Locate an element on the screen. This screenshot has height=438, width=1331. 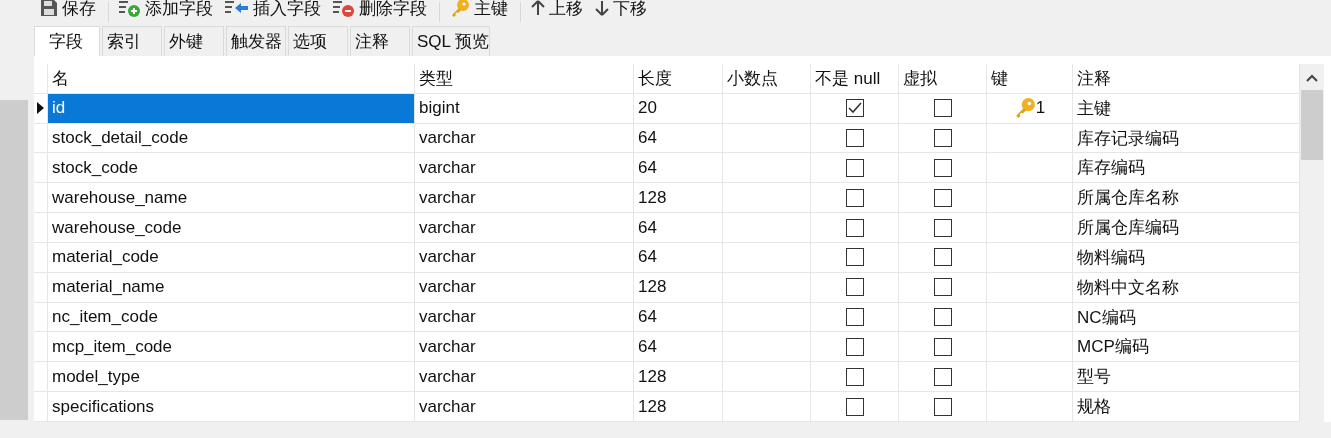
table-cell: stock_detail_code is located at coordinates (231, 138).